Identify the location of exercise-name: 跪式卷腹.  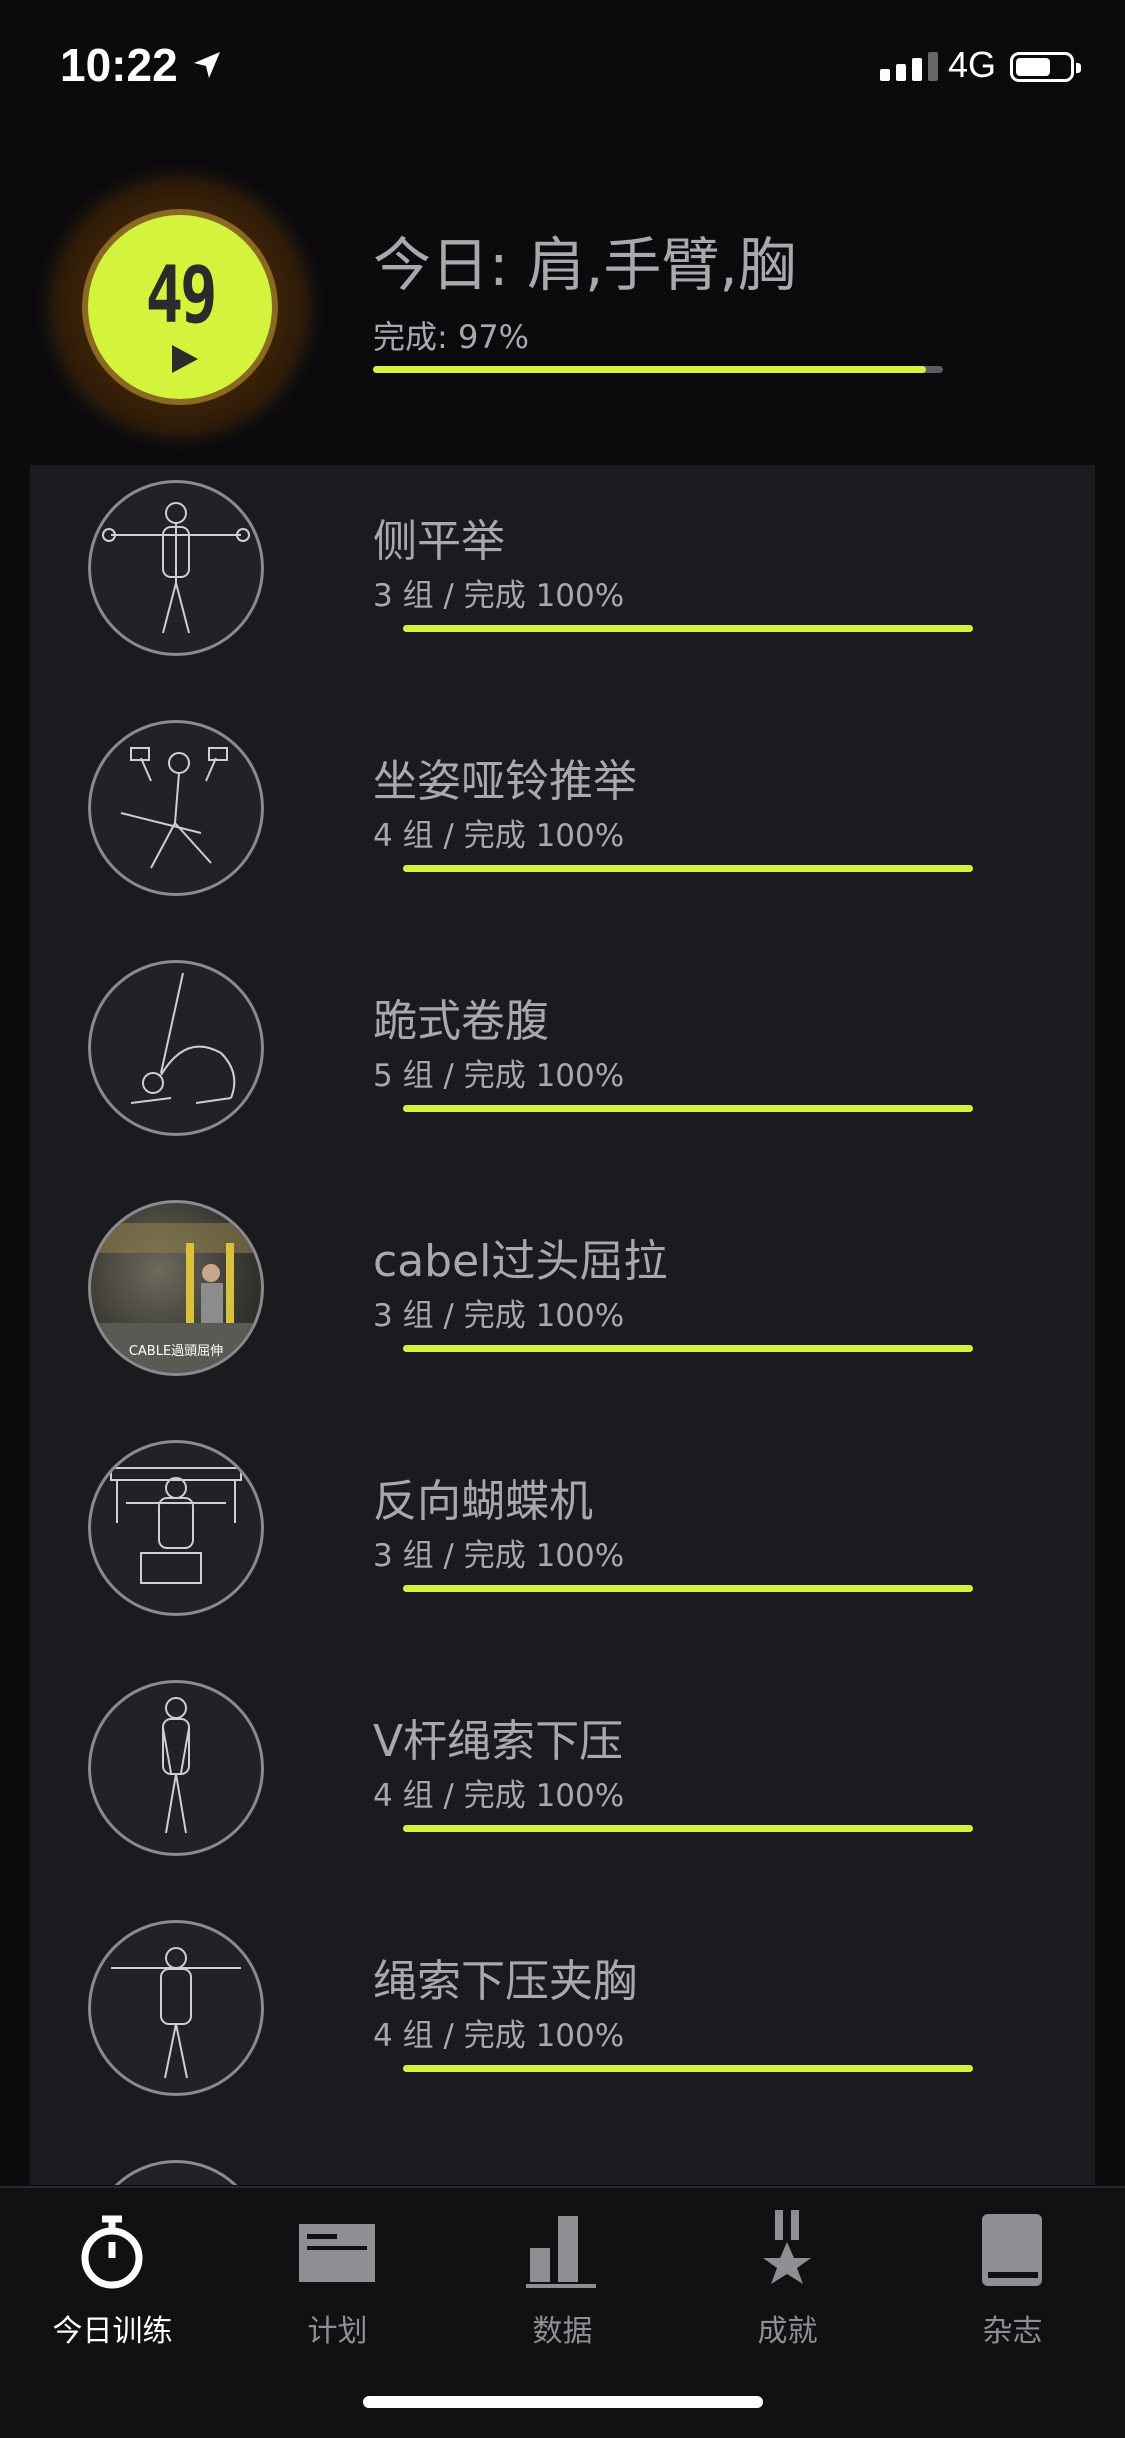
(461, 1021).